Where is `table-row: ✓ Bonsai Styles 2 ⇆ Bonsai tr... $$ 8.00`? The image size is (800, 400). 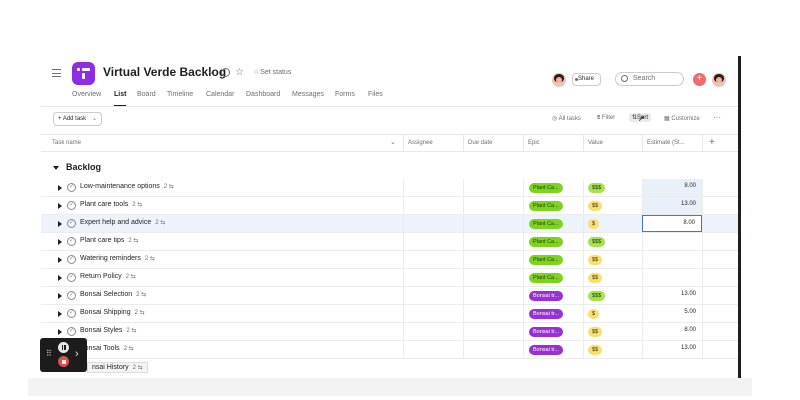 table-row: ✓ Bonsai Styles 2 ⇆ Bonsai tr... $$ 8.00 is located at coordinates (389, 332).